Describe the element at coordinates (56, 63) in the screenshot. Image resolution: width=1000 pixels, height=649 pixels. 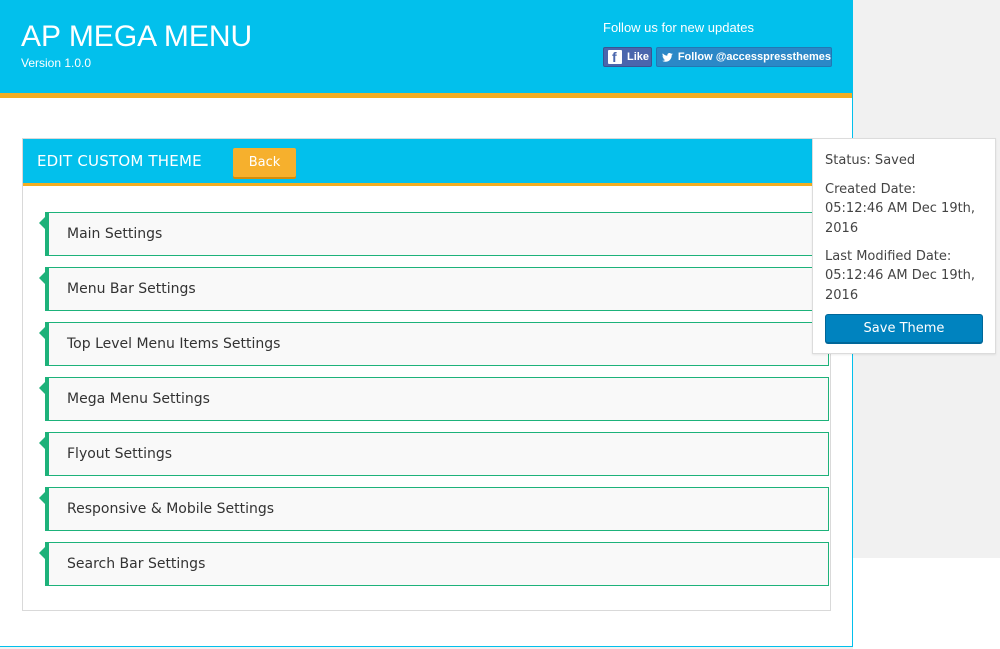
I see `app-version: Version 1.0.0` at that location.